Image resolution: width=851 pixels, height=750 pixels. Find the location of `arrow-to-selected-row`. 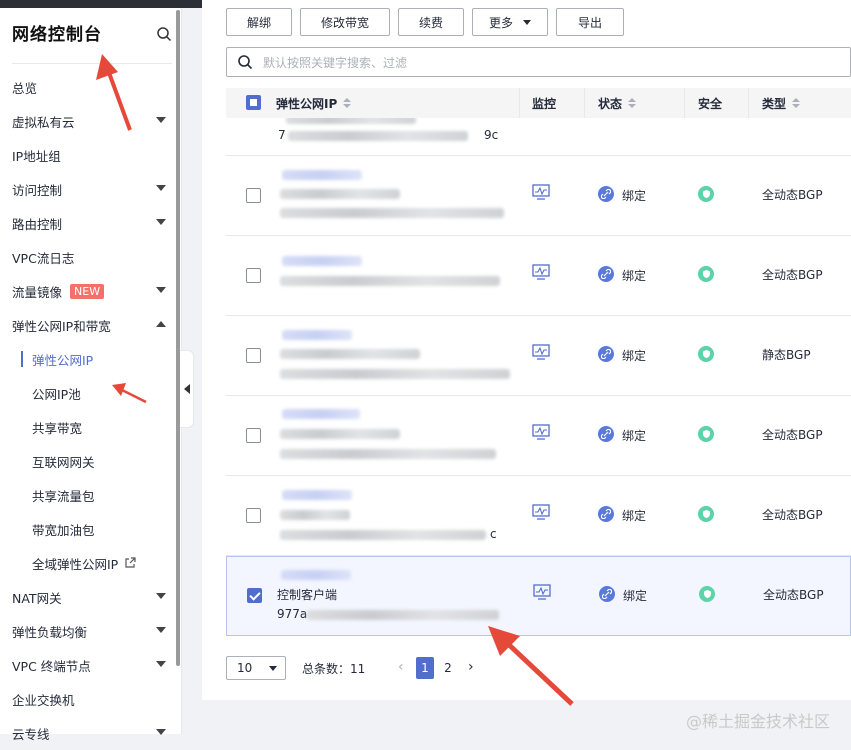

arrow-to-selected-row is located at coordinates (531, 666).